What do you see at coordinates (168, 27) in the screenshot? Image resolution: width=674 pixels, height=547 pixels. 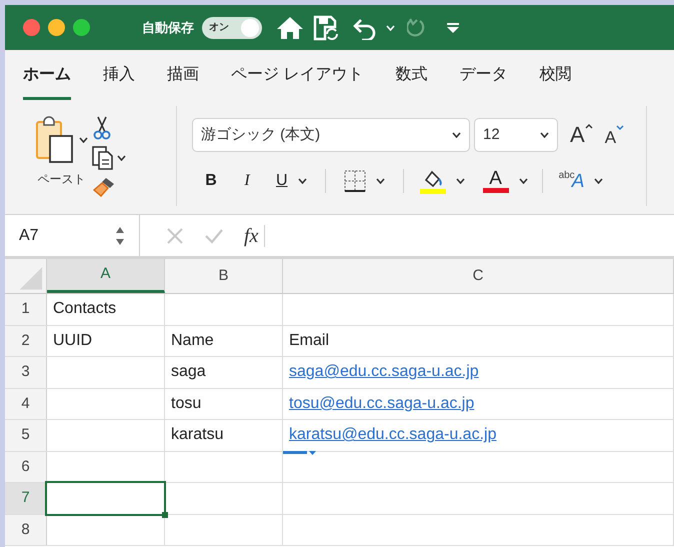 I see `autosave-label: 自動保存` at bounding box center [168, 27].